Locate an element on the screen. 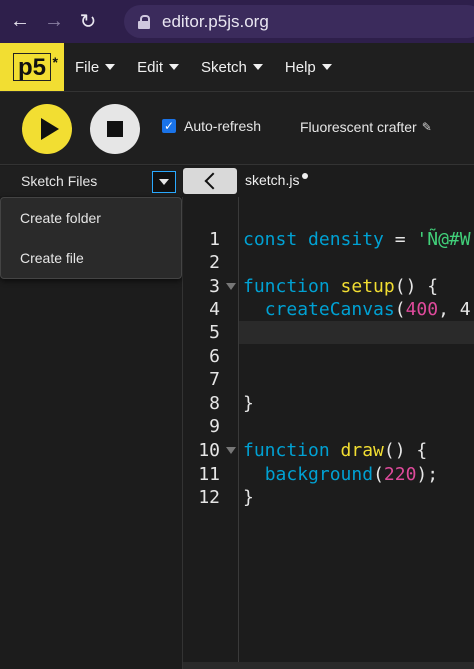 The height and width of the screenshot is (669, 474). code-token: const is located at coordinates (270, 239).